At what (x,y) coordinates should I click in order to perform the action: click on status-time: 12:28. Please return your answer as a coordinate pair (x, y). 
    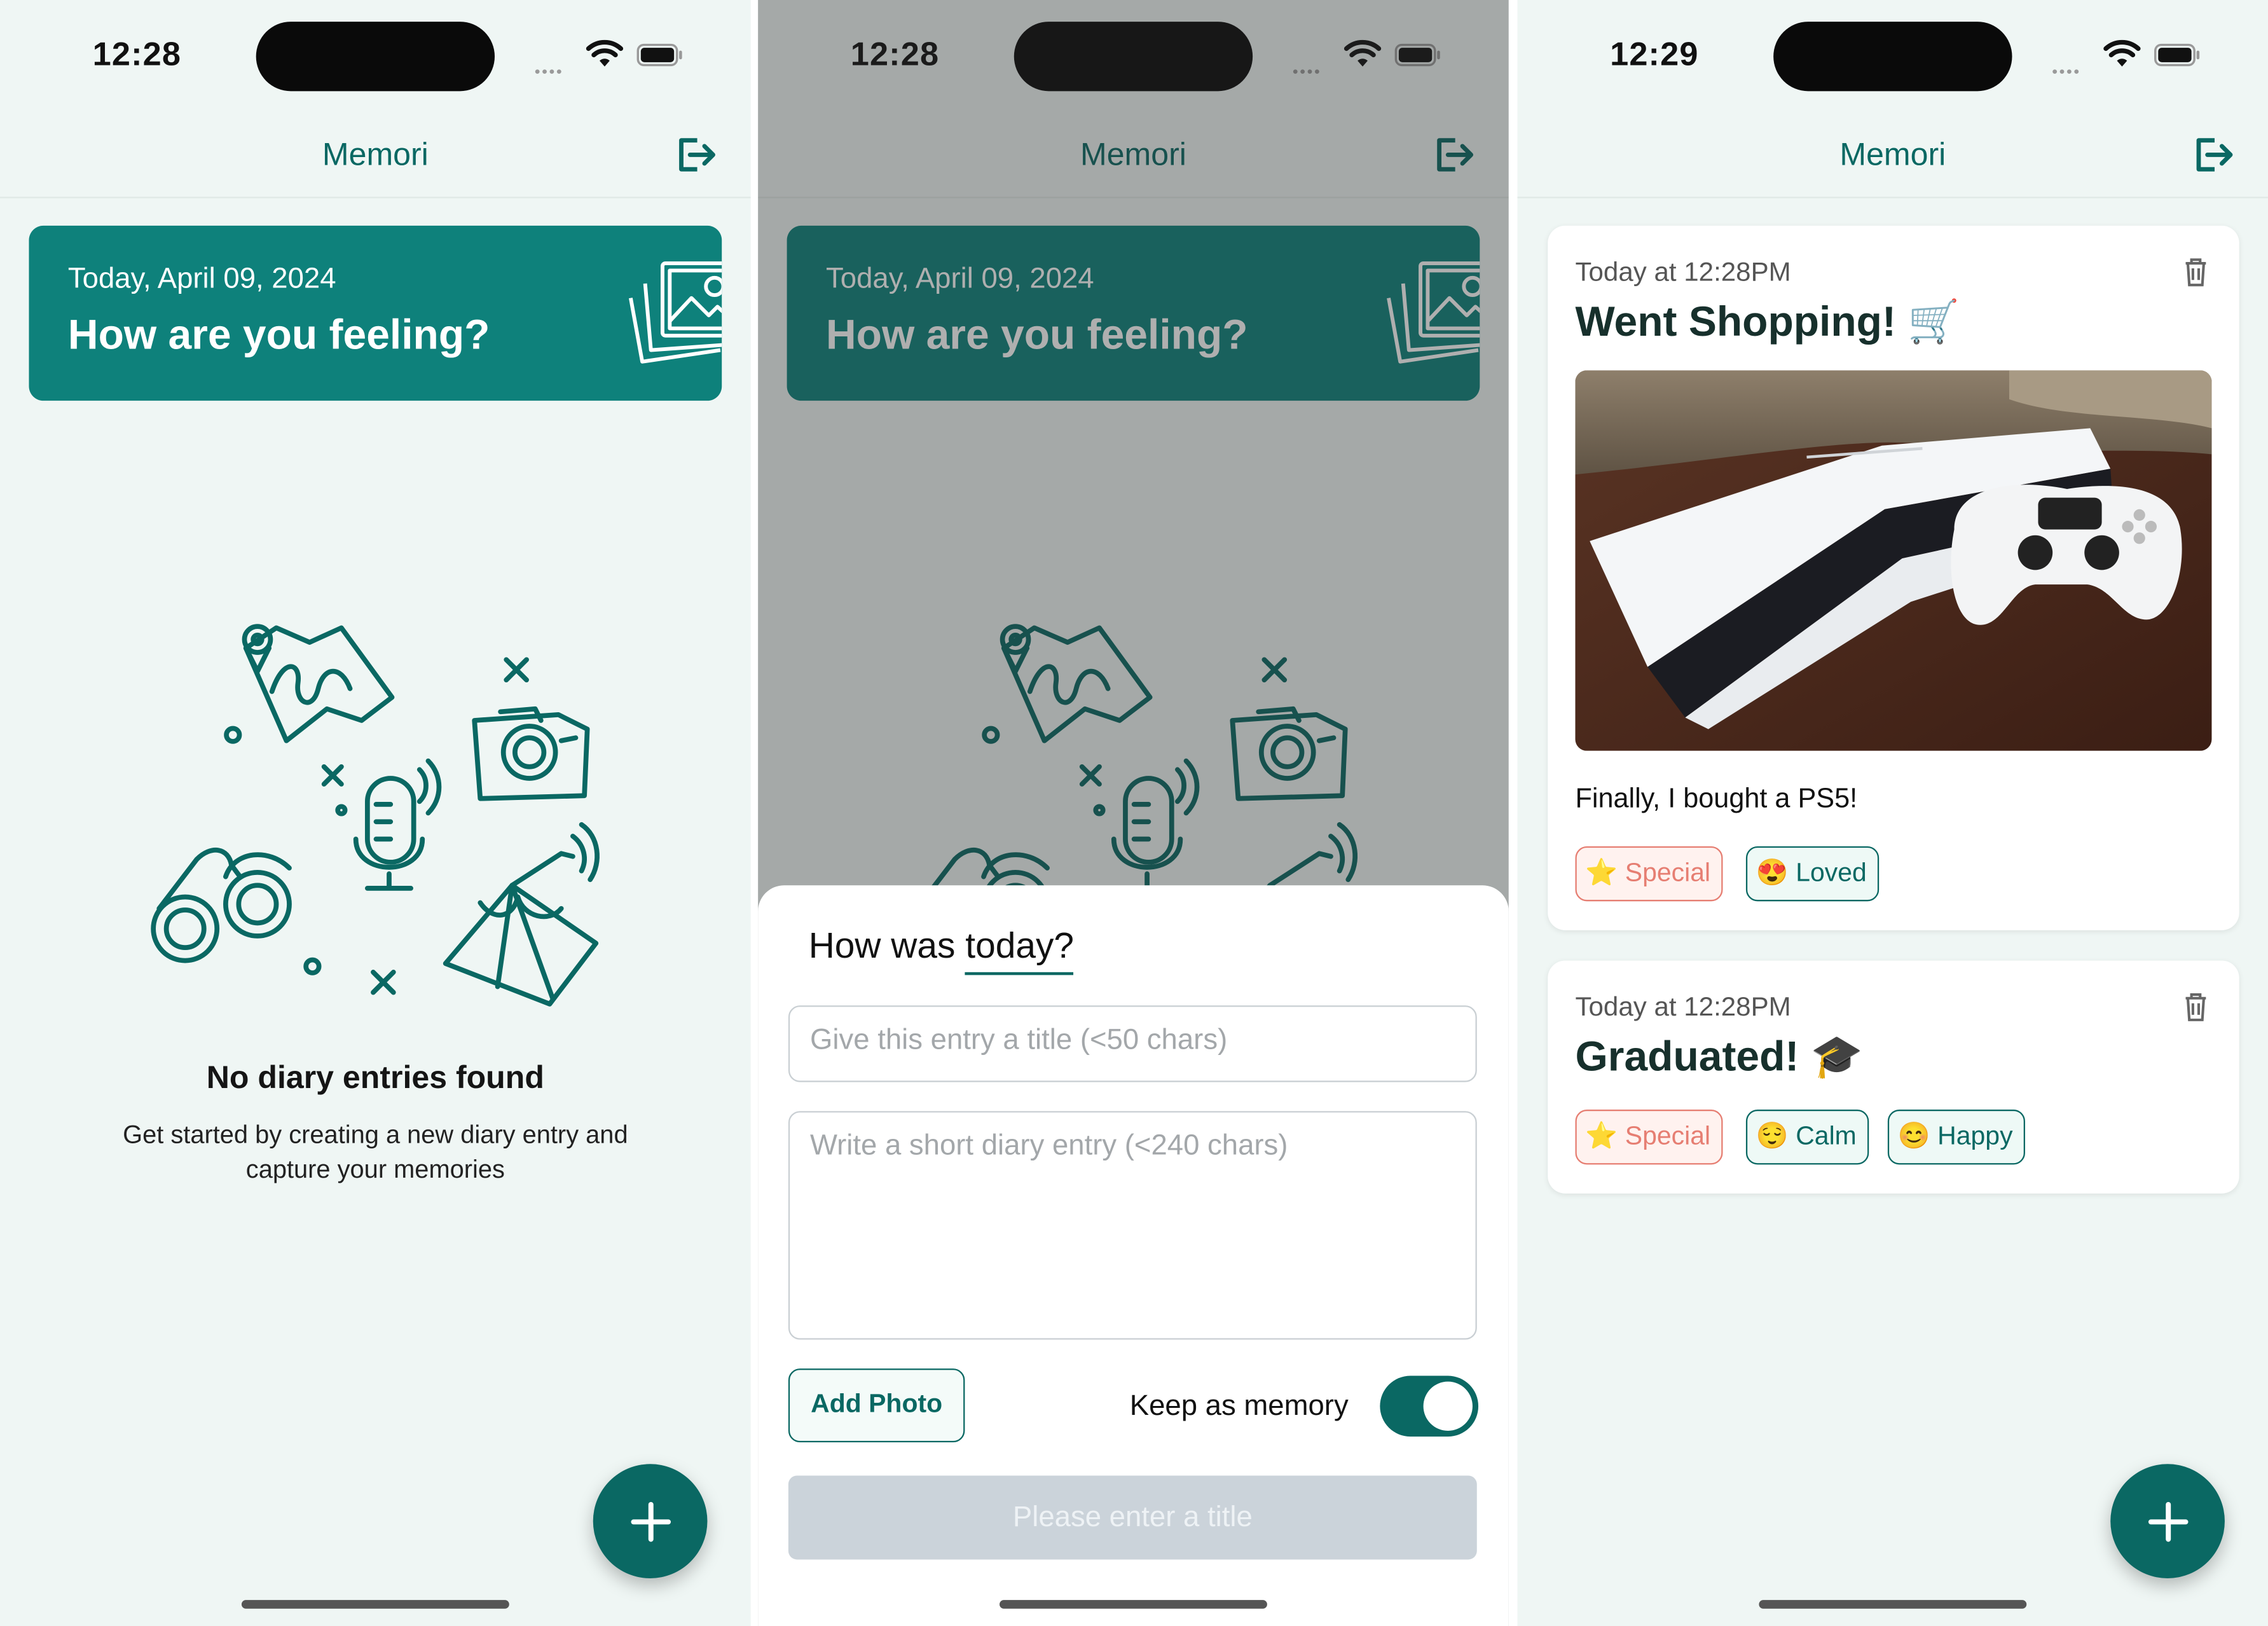
    Looking at the image, I should click on (137, 53).